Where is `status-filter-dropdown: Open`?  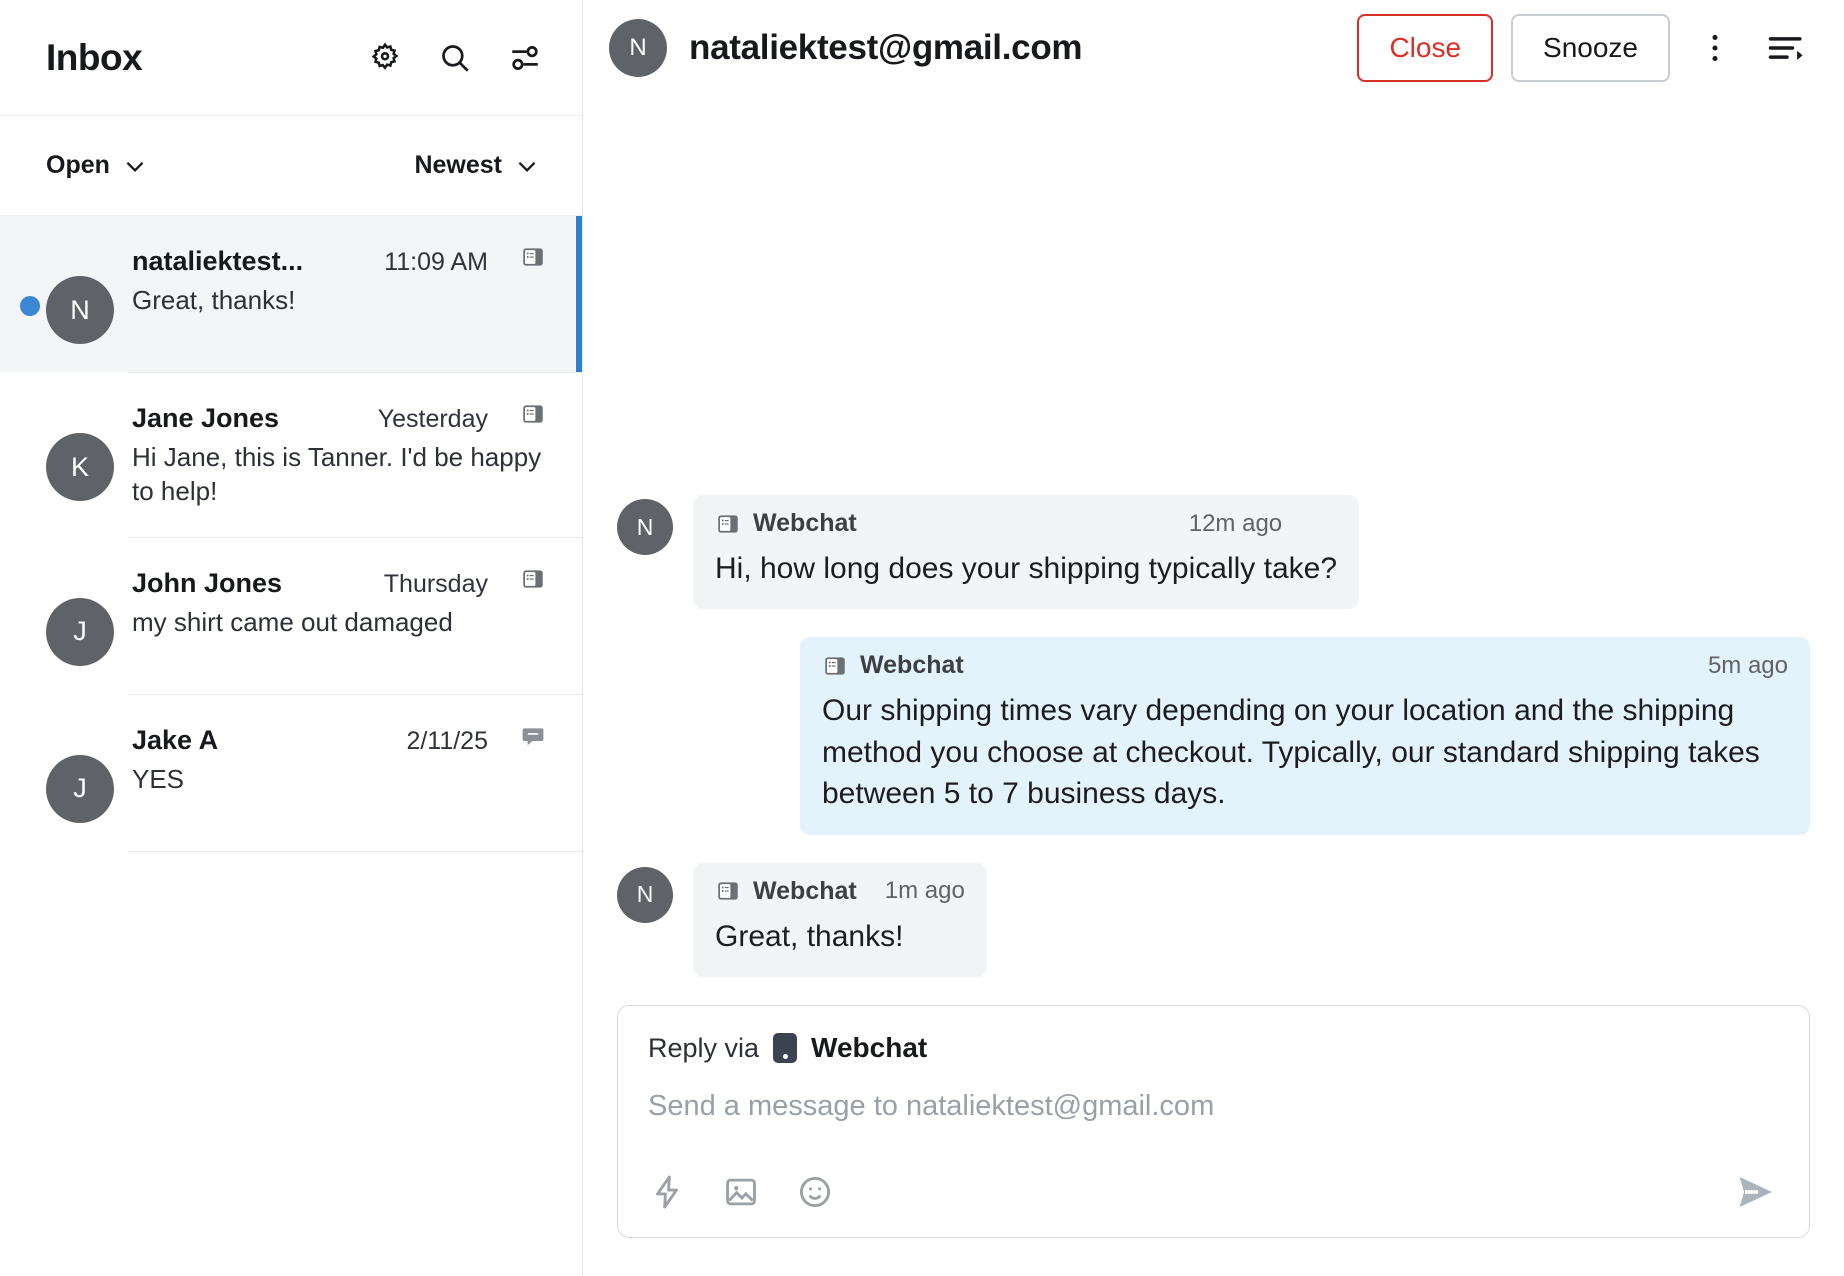 status-filter-dropdown: Open is located at coordinates (97, 165).